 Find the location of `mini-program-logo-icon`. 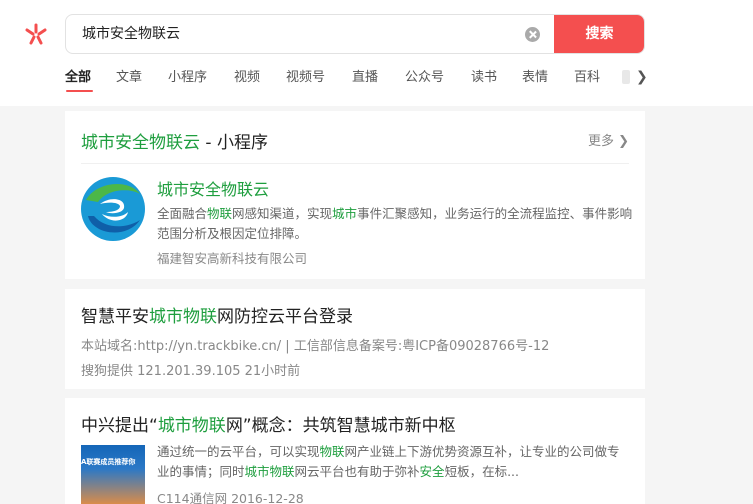

mini-program-logo-icon is located at coordinates (113, 209).